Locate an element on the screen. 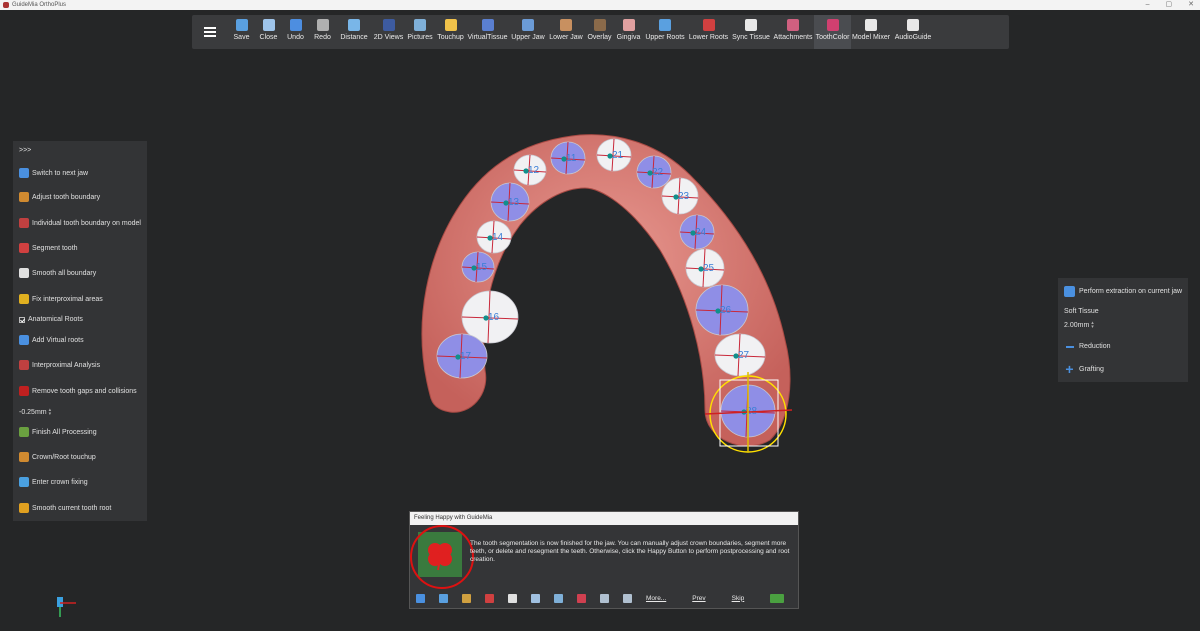 This screenshot has width=1200, height=631. tool-label: Individual tooth boundary on model is located at coordinates (86, 223).